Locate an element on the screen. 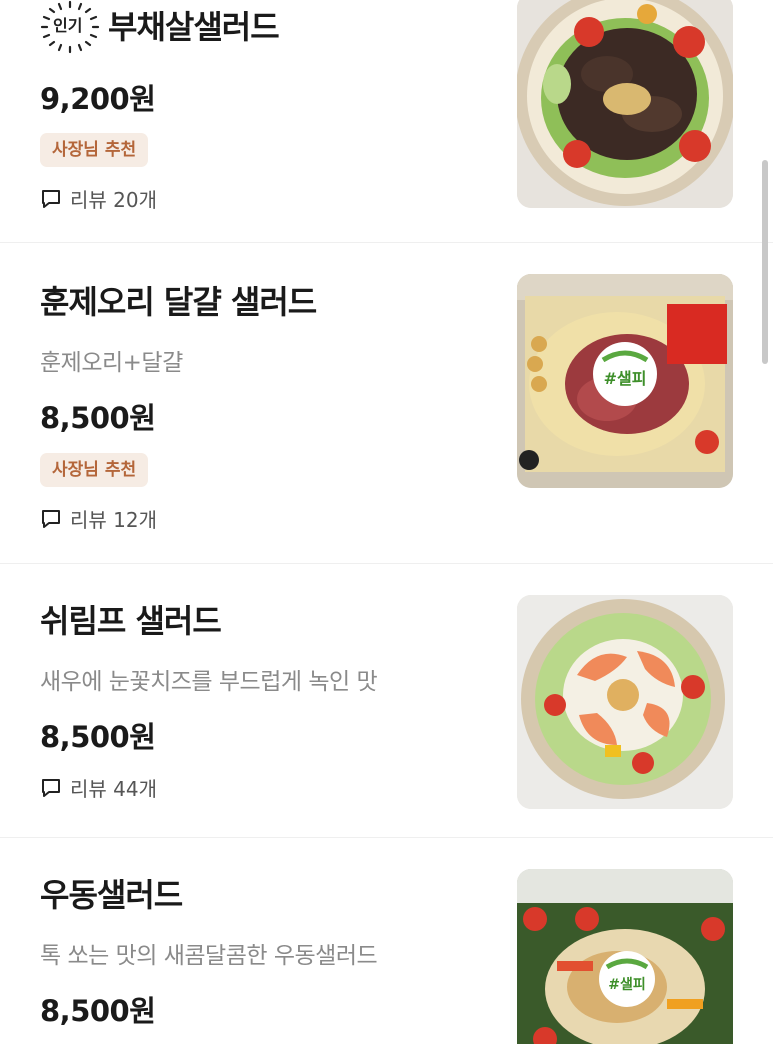 The image size is (773, 1044). review-count-label: 리뷰 12개 is located at coordinates (114, 520).